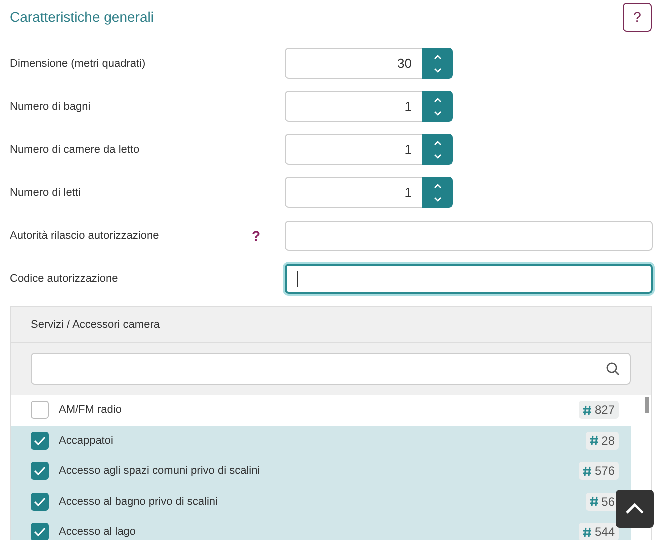  Describe the element at coordinates (85, 236) in the screenshot. I see `field-label: Autorità rilascio autorizzazione` at that location.